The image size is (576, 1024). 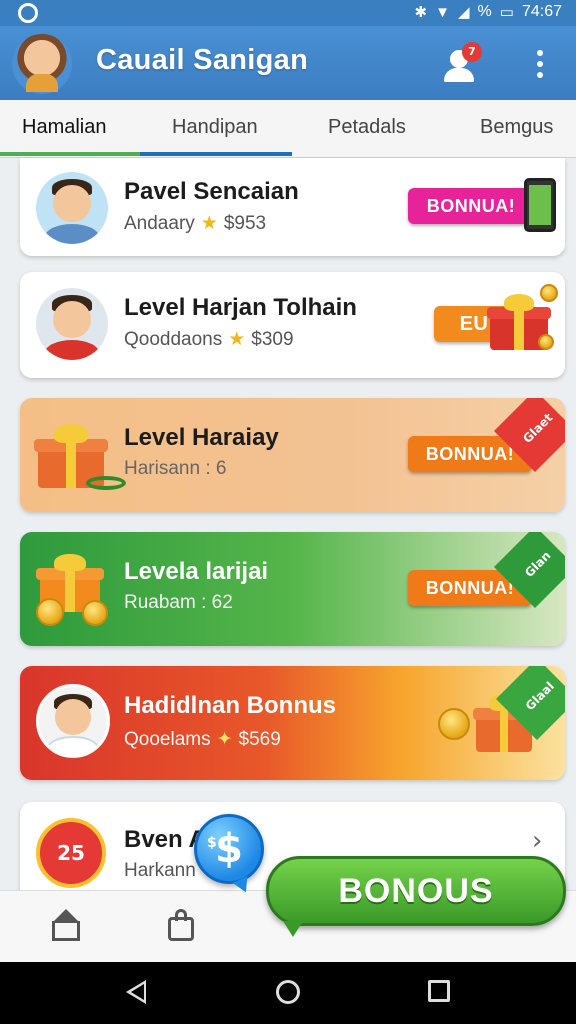 What do you see at coordinates (28, 13) in the screenshot?
I see `notification-dot-icon` at bounding box center [28, 13].